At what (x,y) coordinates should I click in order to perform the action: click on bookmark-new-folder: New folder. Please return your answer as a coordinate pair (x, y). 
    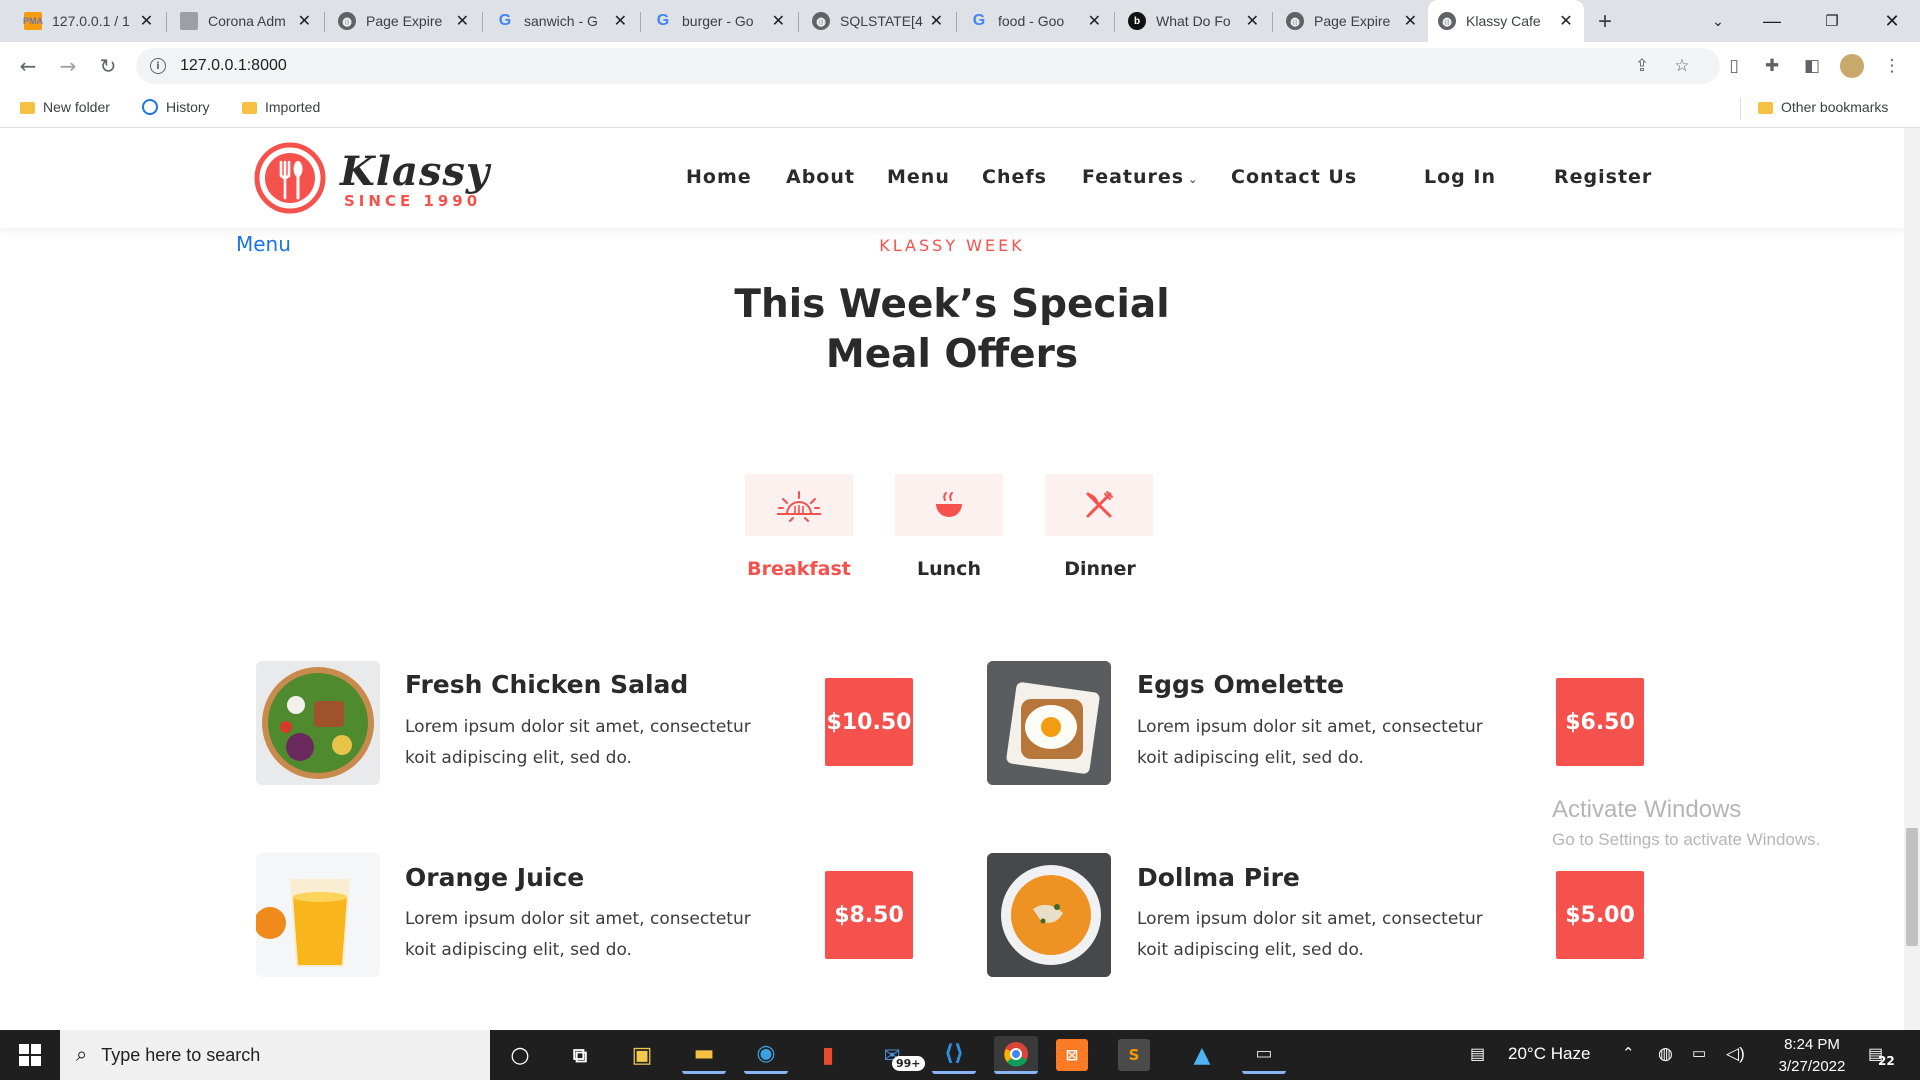
    Looking at the image, I should click on (65, 107).